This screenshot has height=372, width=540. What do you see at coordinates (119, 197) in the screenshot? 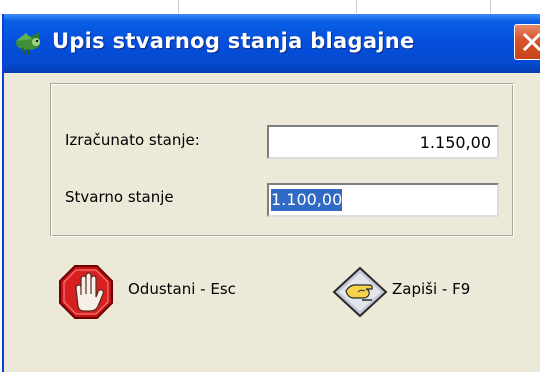
I see `actual-balance-label: Stvarno stanje` at bounding box center [119, 197].